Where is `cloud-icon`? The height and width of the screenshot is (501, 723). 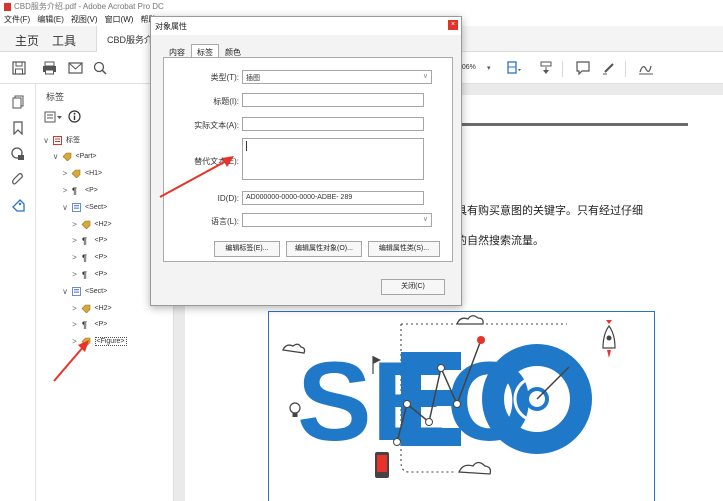
cloud-icon is located at coordinates (475, 468).